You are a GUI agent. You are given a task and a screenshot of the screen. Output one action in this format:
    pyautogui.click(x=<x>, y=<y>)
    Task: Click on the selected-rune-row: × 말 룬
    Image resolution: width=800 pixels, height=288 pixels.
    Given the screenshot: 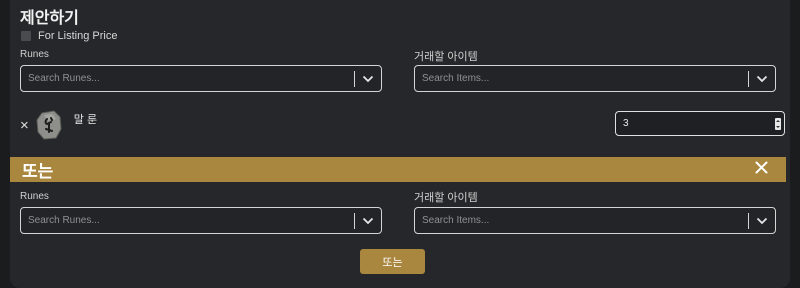 What is the action you would take?
    pyautogui.click(x=58, y=125)
    